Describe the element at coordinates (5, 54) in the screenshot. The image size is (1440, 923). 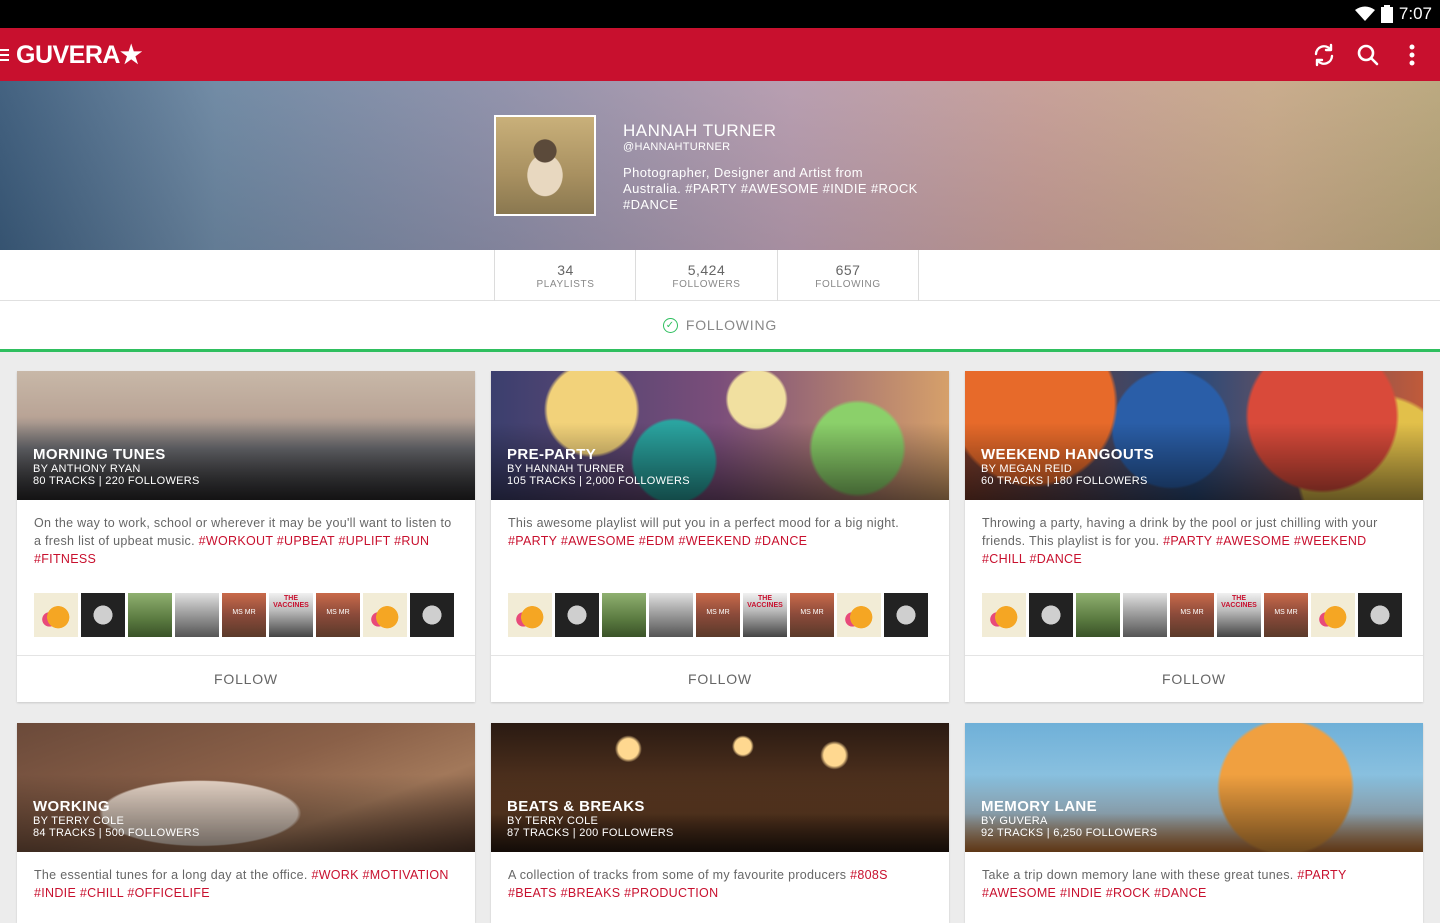
I see `menu-icon` at that location.